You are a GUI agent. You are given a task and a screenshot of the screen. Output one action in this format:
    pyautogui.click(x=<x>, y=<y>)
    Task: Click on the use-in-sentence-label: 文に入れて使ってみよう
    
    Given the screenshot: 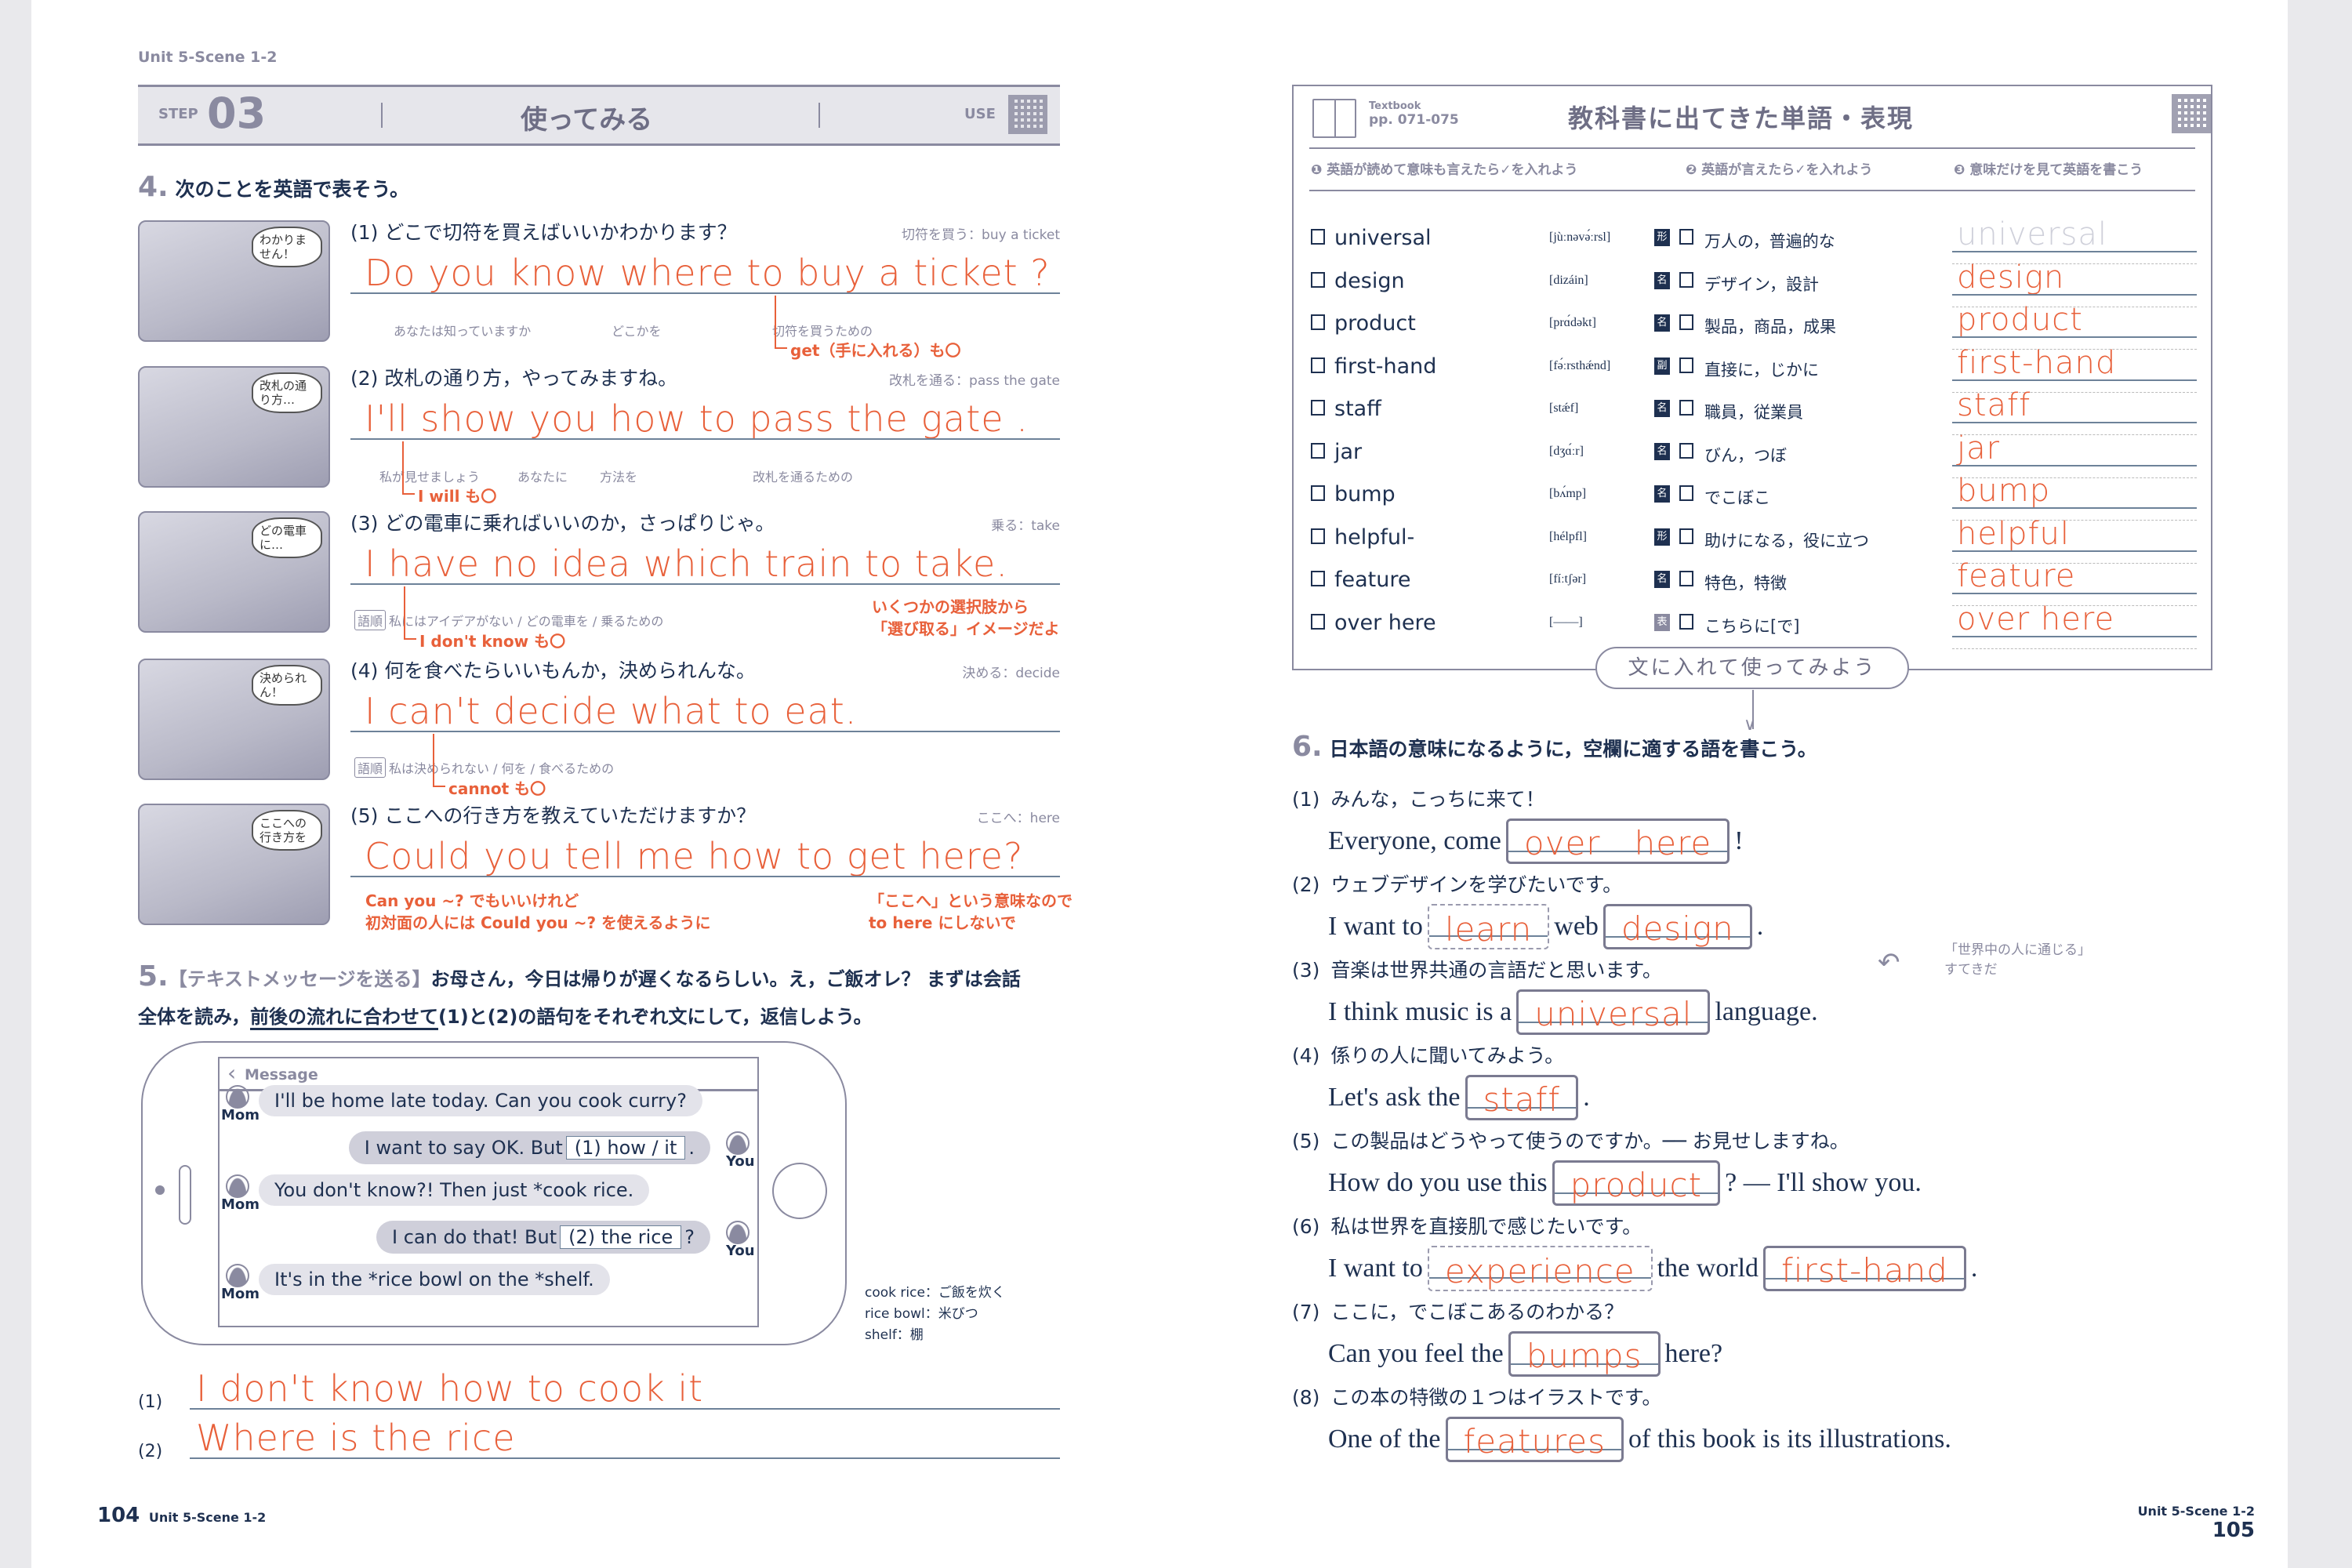 What is the action you would take?
    pyautogui.click(x=1752, y=668)
    